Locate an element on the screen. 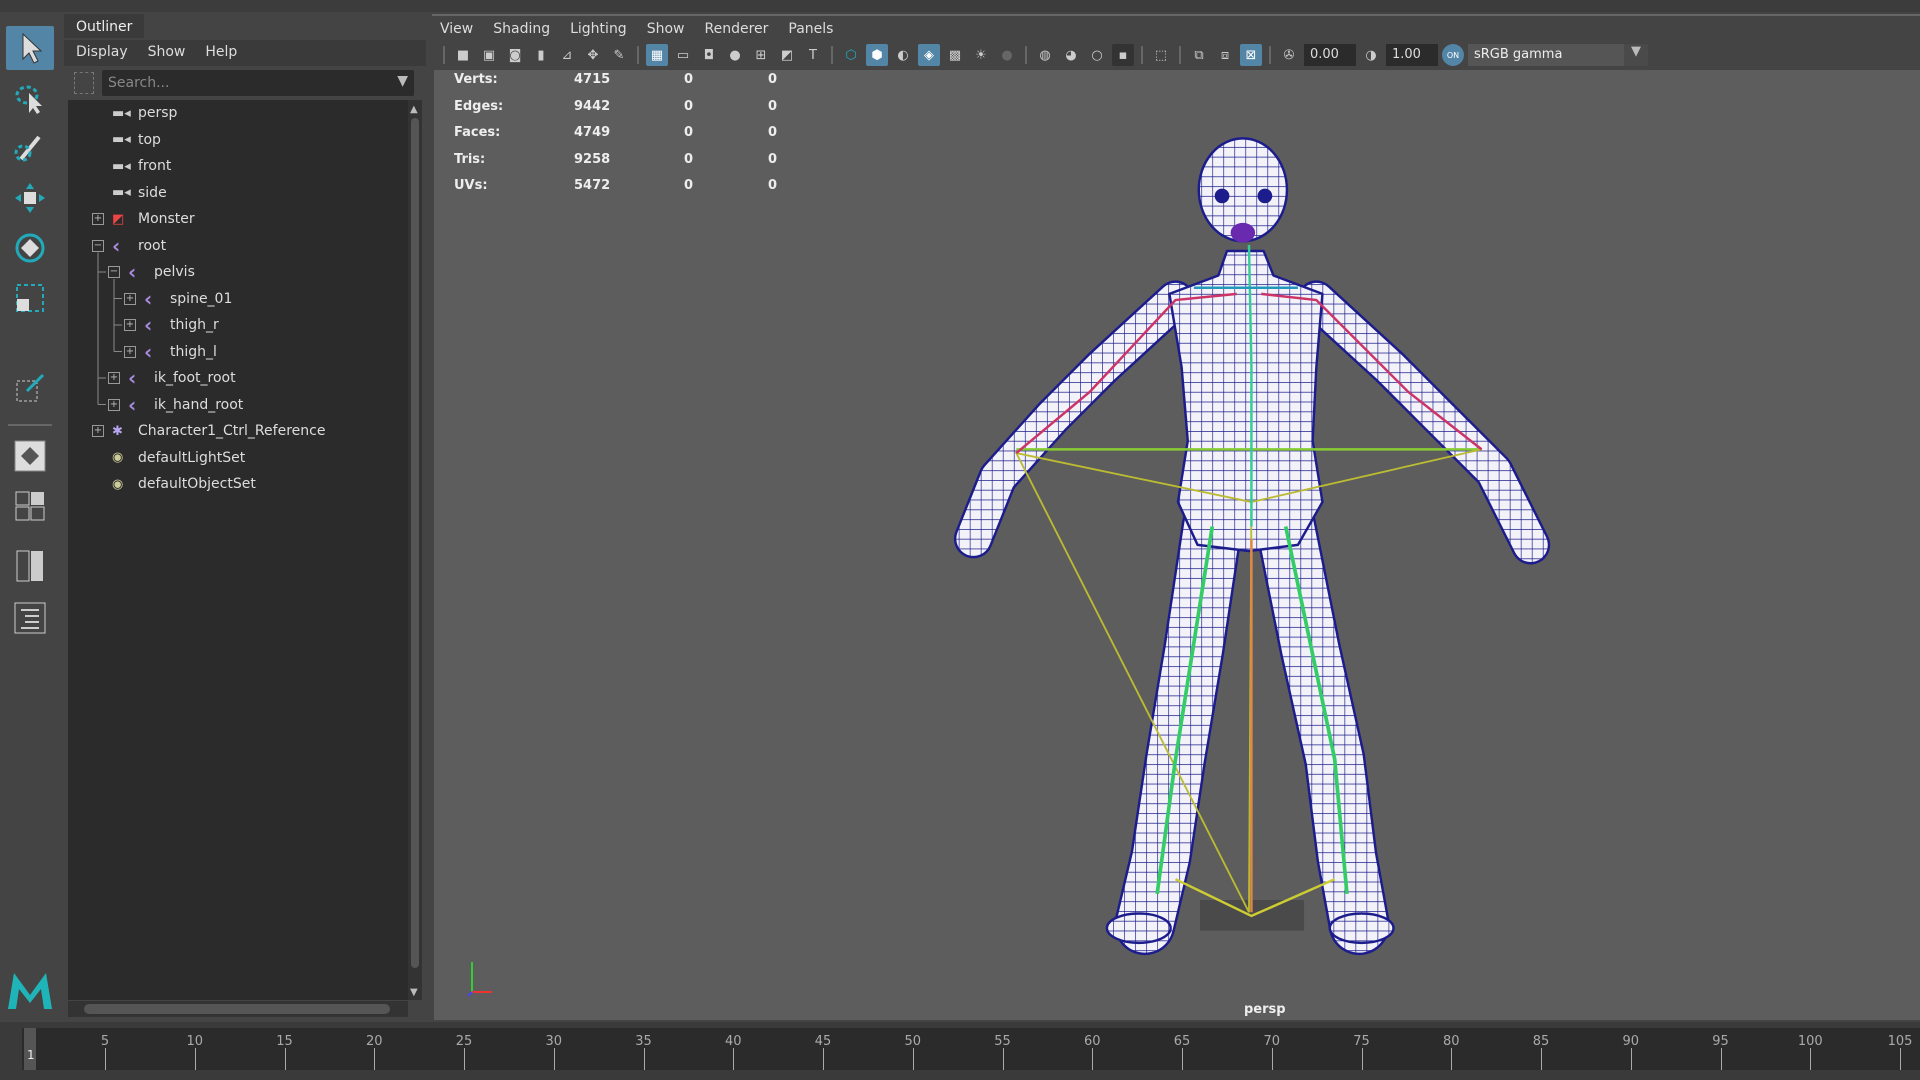  gate-mask-icon: ● is located at coordinates (735, 55).